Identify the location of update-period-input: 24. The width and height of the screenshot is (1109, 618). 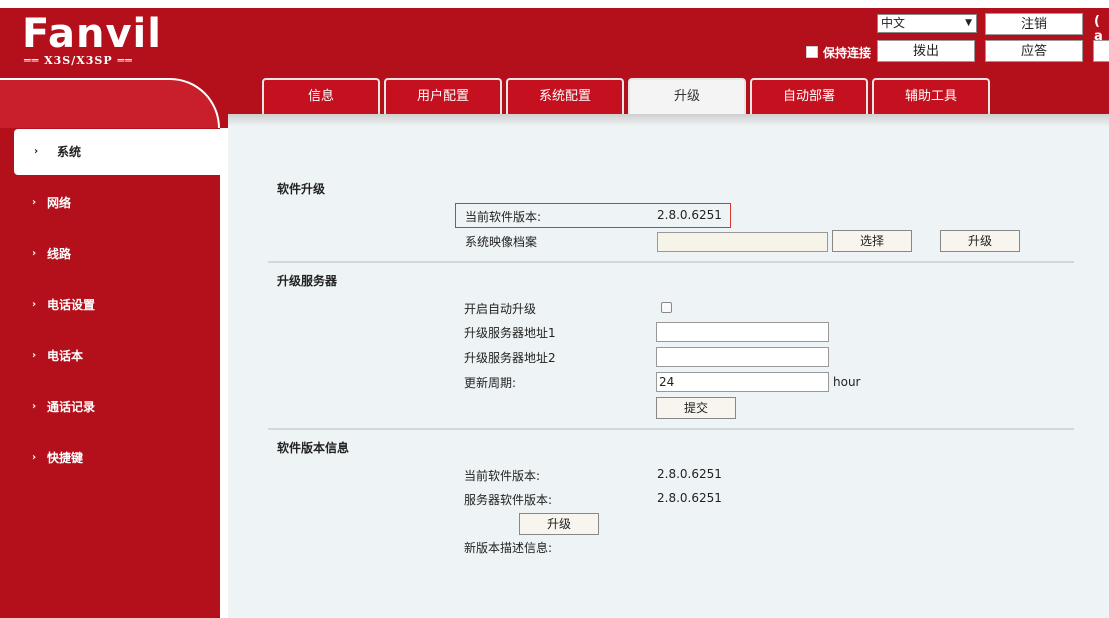
(742, 382).